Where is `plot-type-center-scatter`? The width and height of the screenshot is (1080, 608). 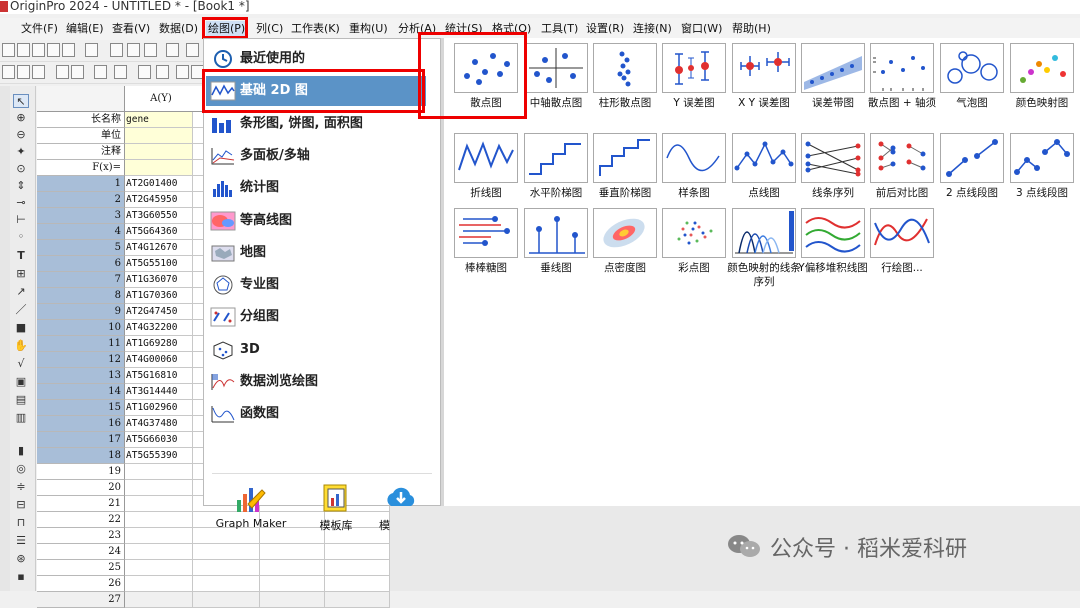 plot-type-center-scatter is located at coordinates (556, 68).